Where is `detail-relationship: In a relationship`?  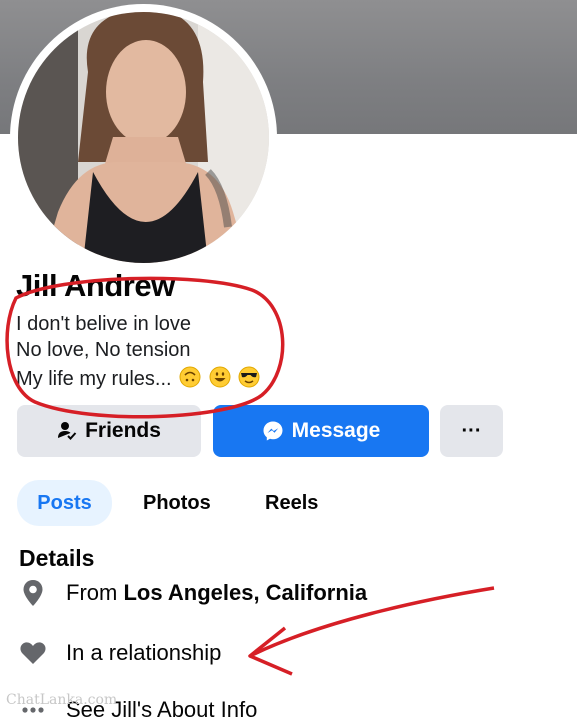 detail-relationship: In a relationship is located at coordinates (120, 653).